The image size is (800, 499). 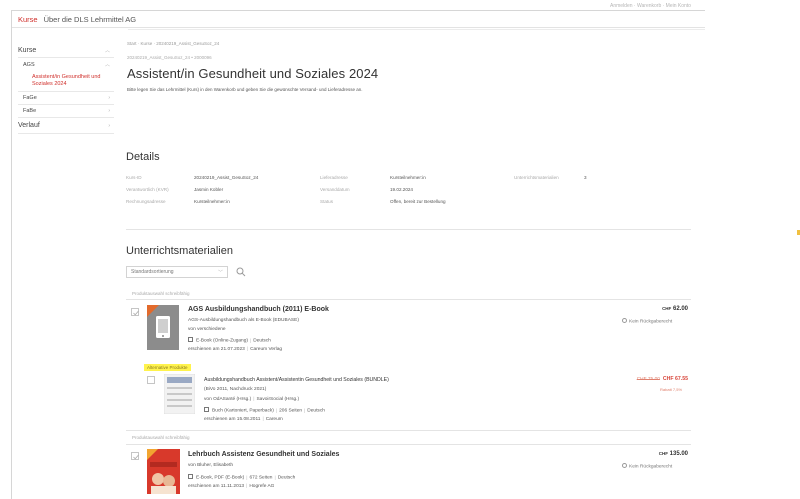 I want to click on publisher: von OdASanté (Hrsg.), so click(x=228, y=399).